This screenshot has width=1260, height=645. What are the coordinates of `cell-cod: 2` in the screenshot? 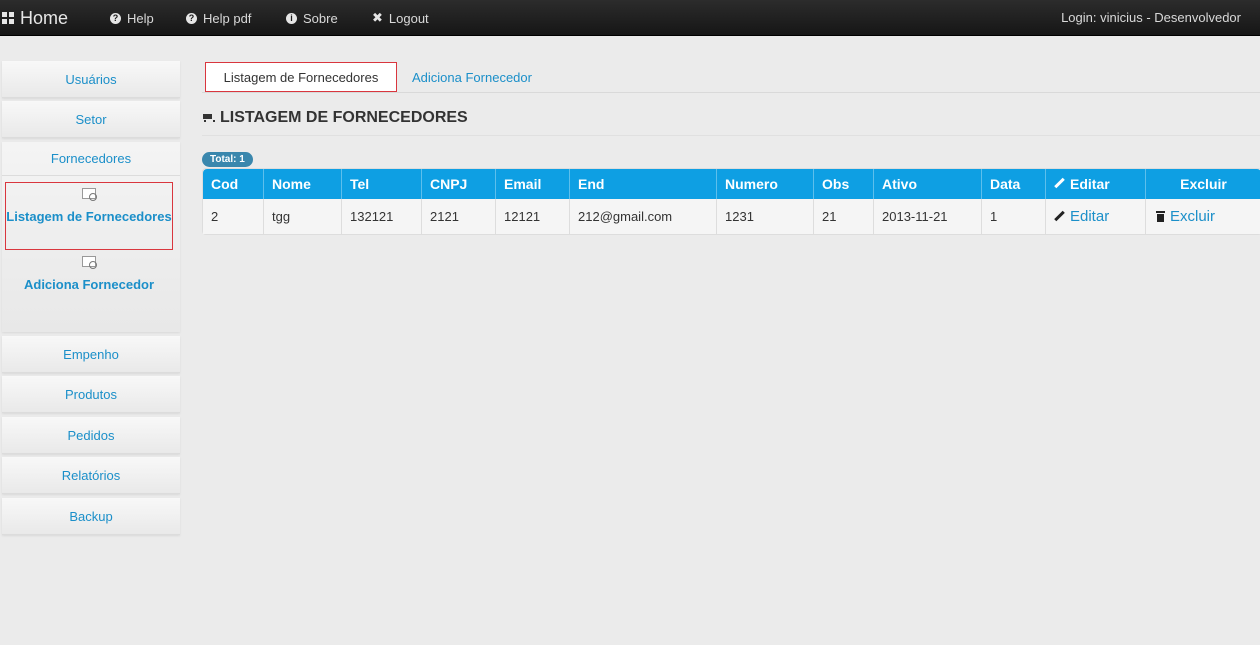 It's located at (233, 216).